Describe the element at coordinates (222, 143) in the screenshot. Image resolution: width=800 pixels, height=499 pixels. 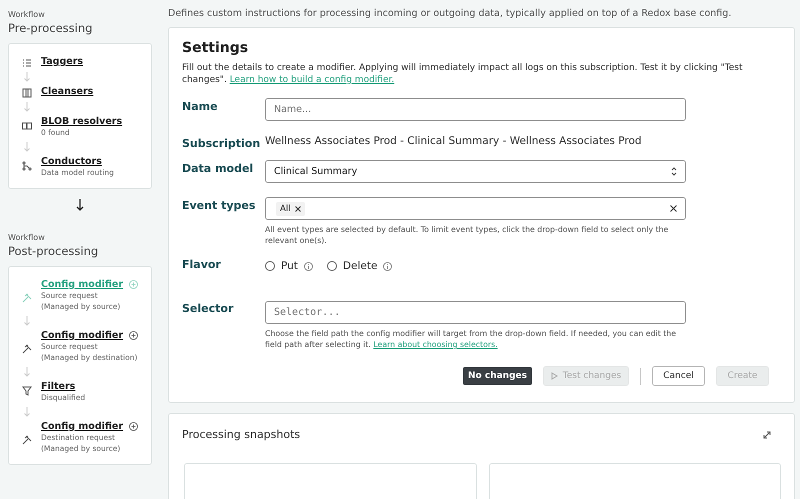
I see `field-label: Subscription` at that location.